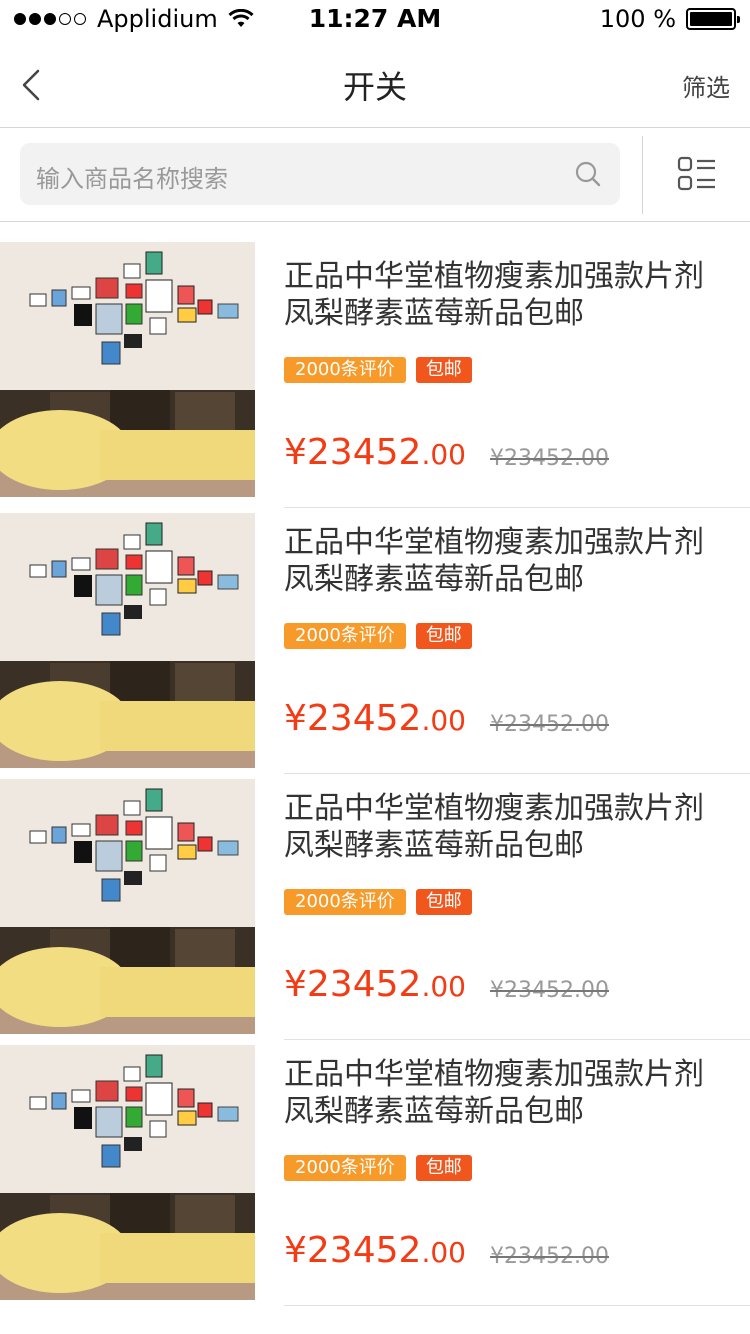 The image size is (750, 1334). Describe the element at coordinates (588, 174) in the screenshot. I see `search-icon` at that location.